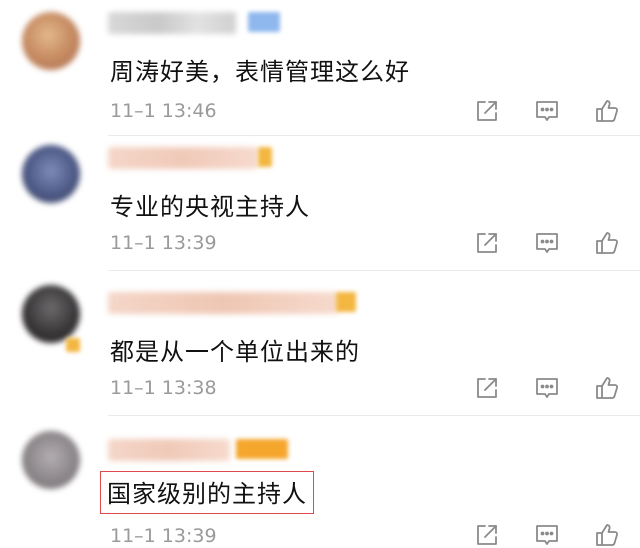 The image size is (640, 548). What do you see at coordinates (163, 388) in the screenshot?
I see `comment-time: 11–1 13:38` at bounding box center [163, 388].